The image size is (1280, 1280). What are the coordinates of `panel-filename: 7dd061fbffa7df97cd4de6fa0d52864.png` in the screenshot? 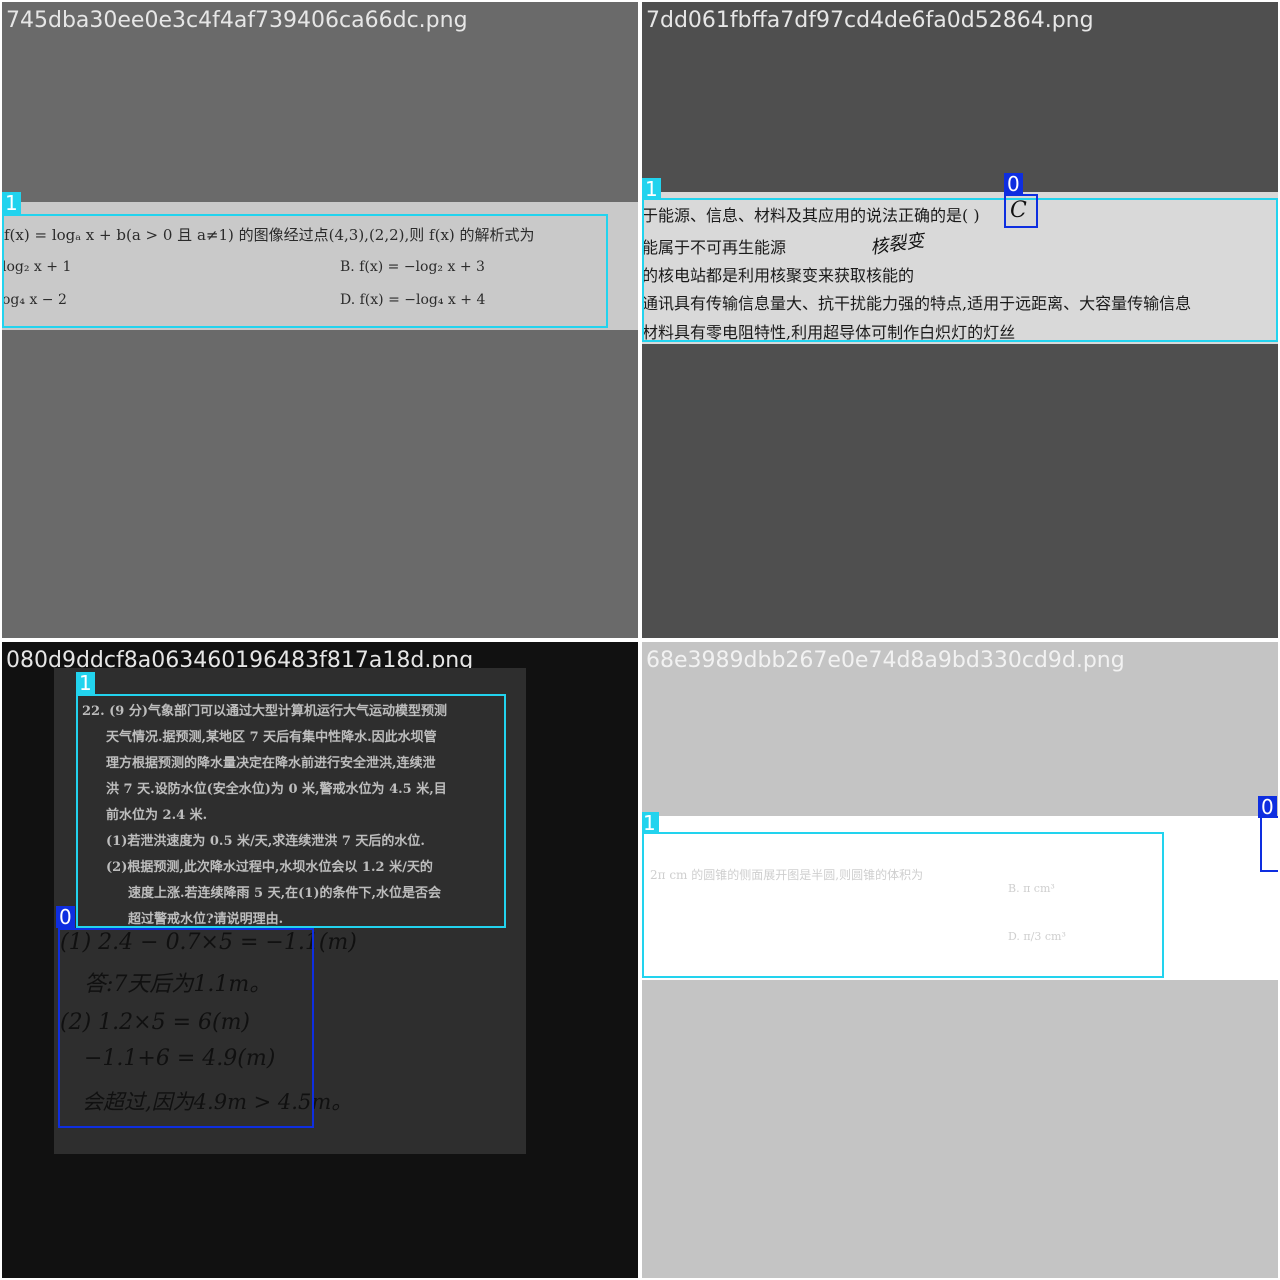 It's located at (870, 20).